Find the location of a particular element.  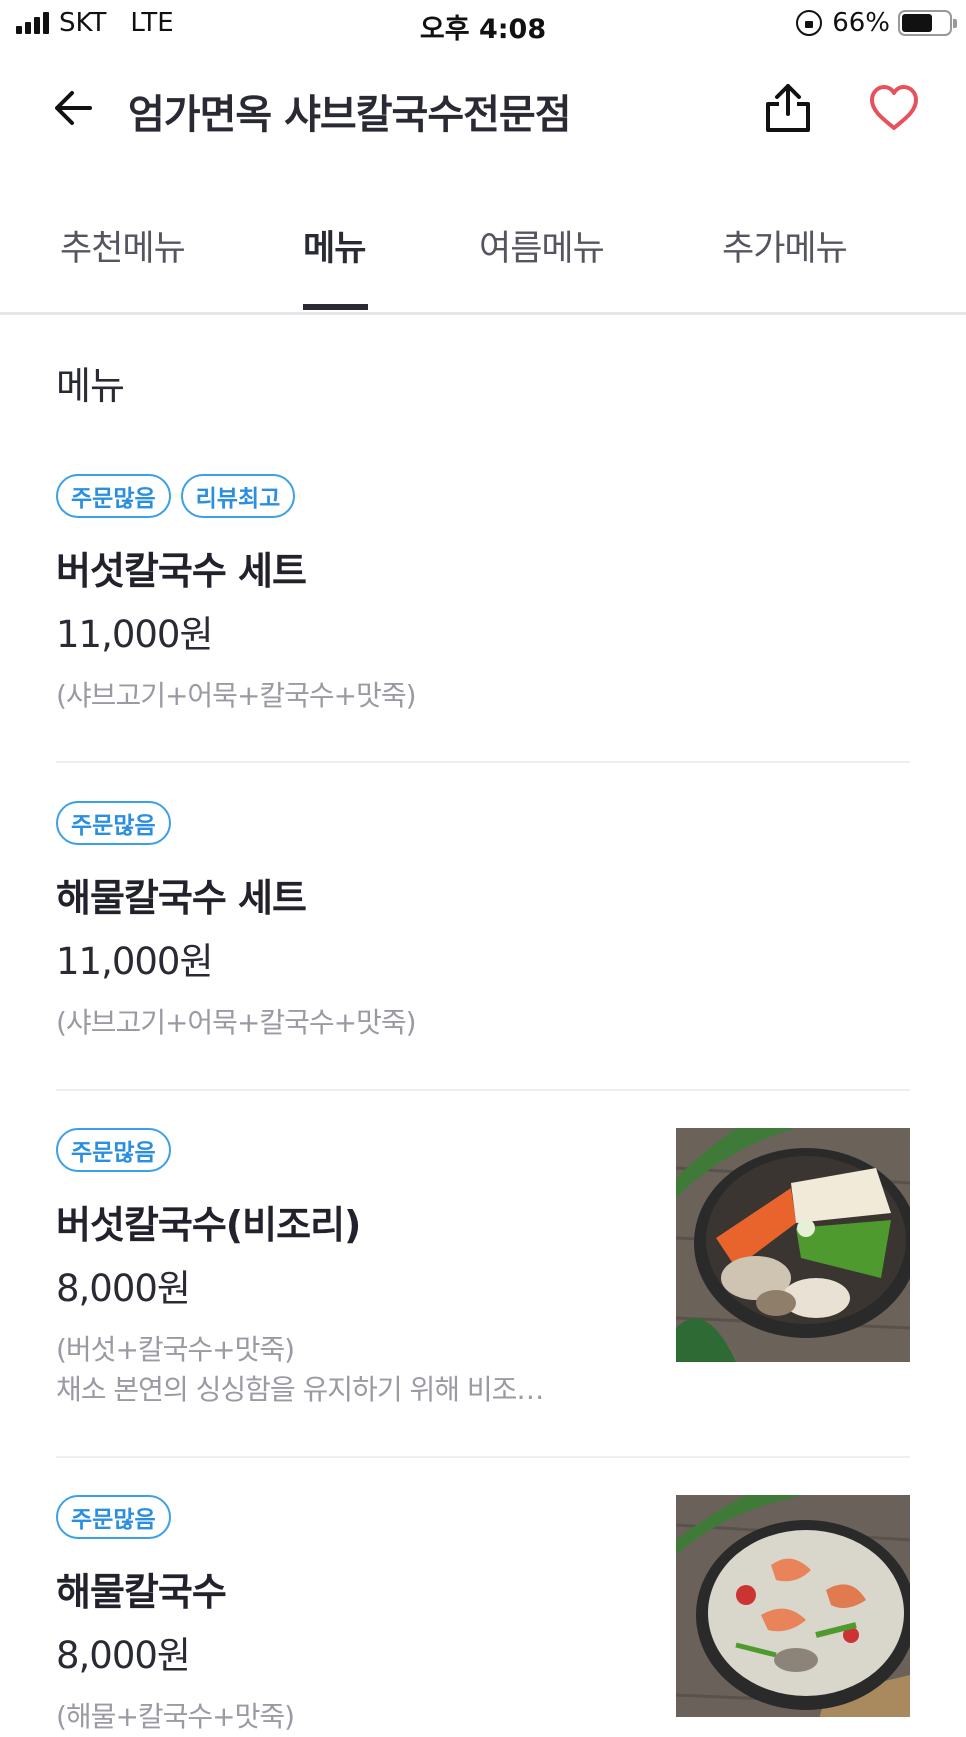

menu-item-desc: (해물+칼국수+맛죽) is located at coordinates (175, 1717).